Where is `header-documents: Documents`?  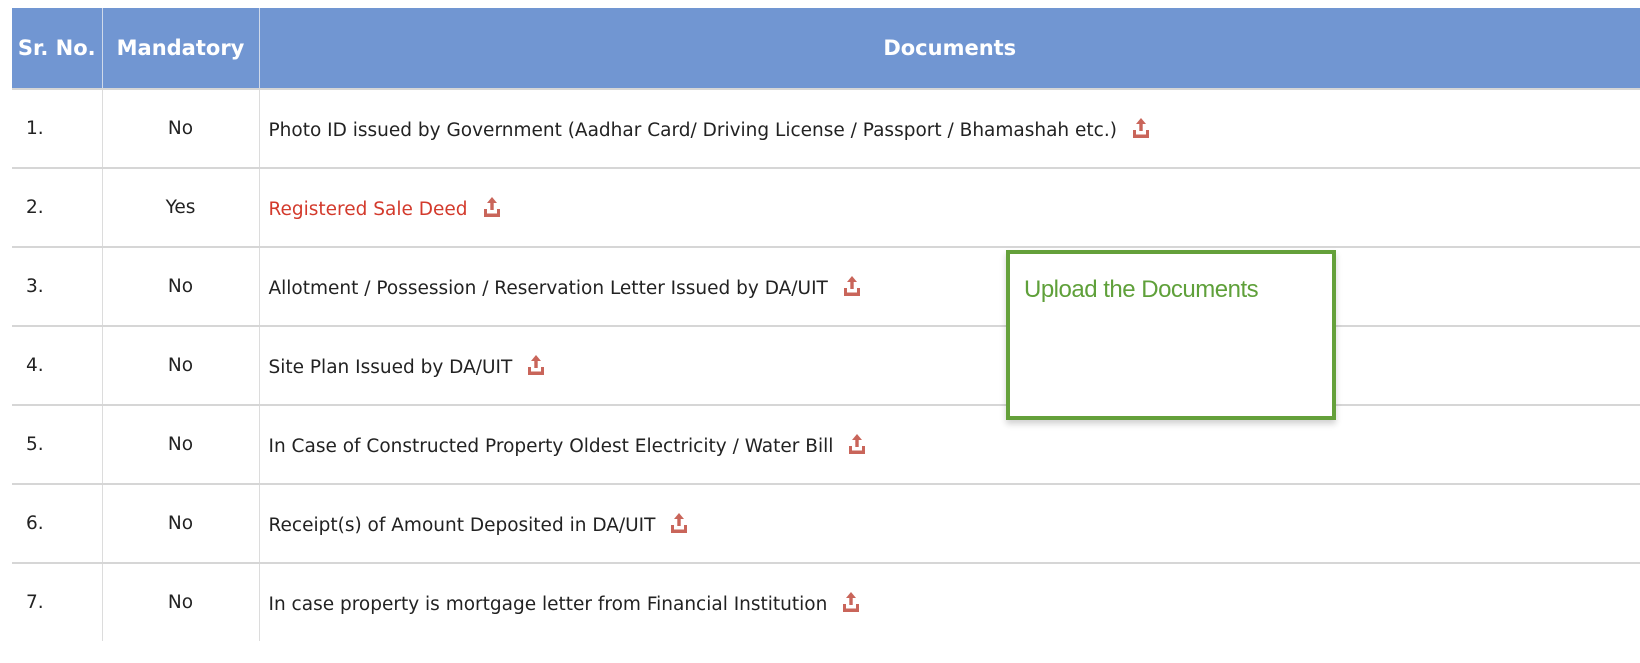 header-documents: Documents is located at coordinates (949, 48).